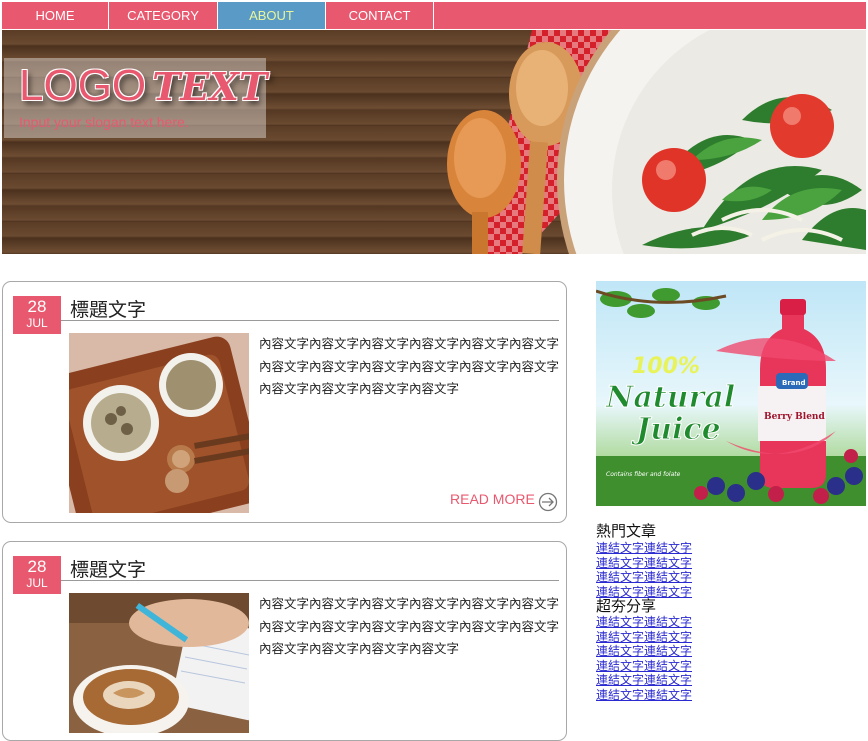 This screenshot has width=868, height=741. I want to click on ad-product: Berry Blend, so click(794, 417).